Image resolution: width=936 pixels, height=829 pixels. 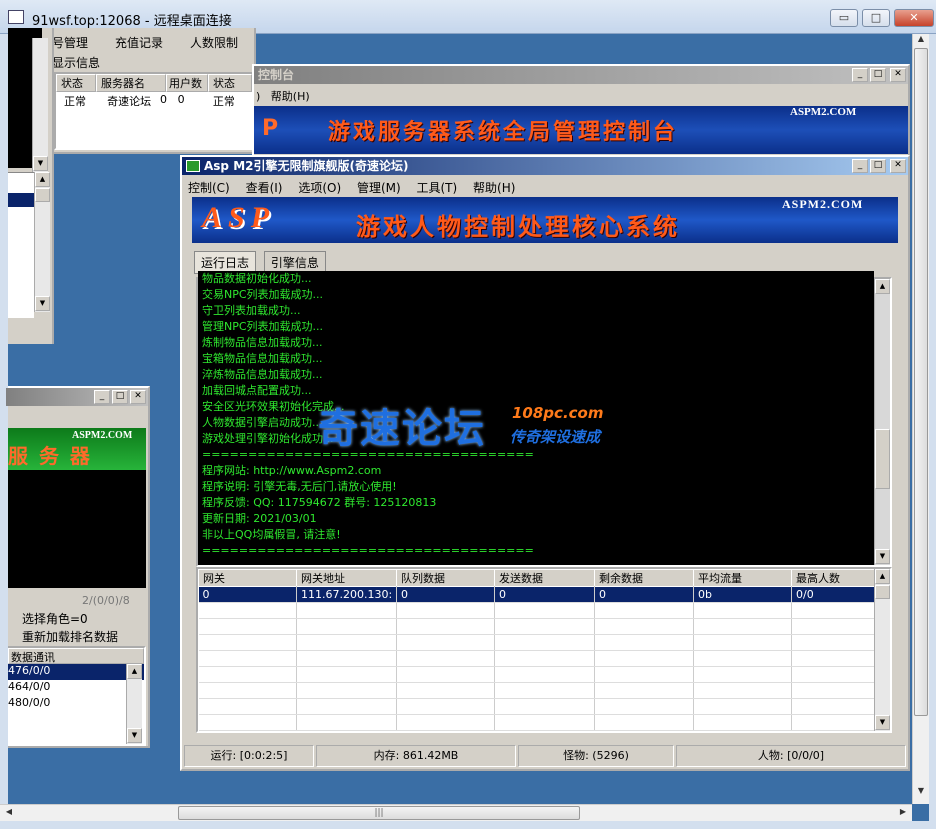 I want to click on column-header: 剩余数据, so click(x=644, y=578).